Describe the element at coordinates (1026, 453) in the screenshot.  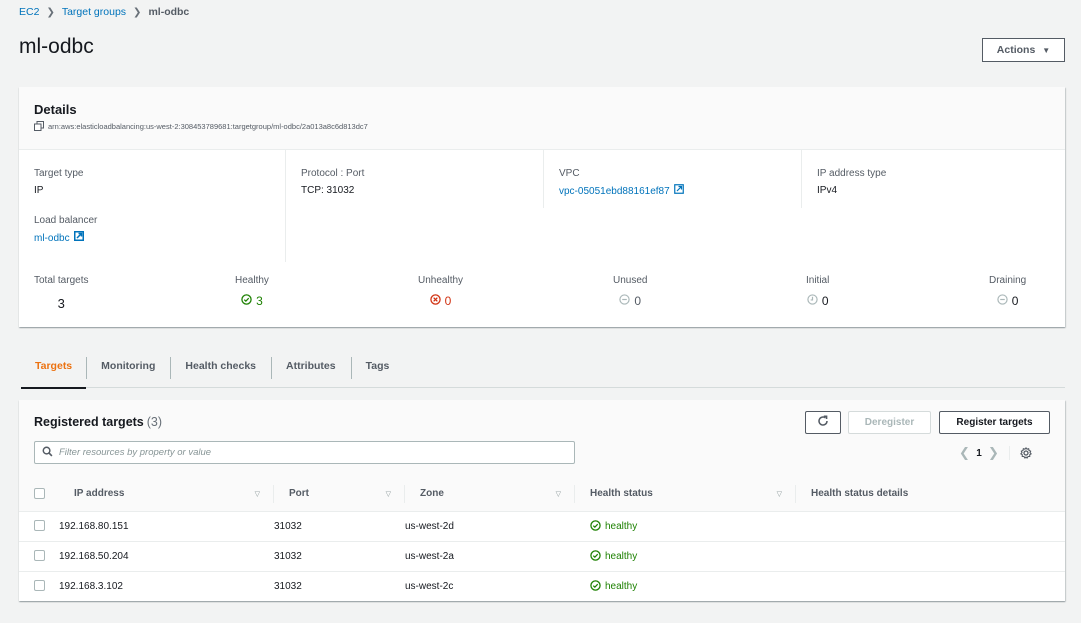
I see `gear-icon` at that location.